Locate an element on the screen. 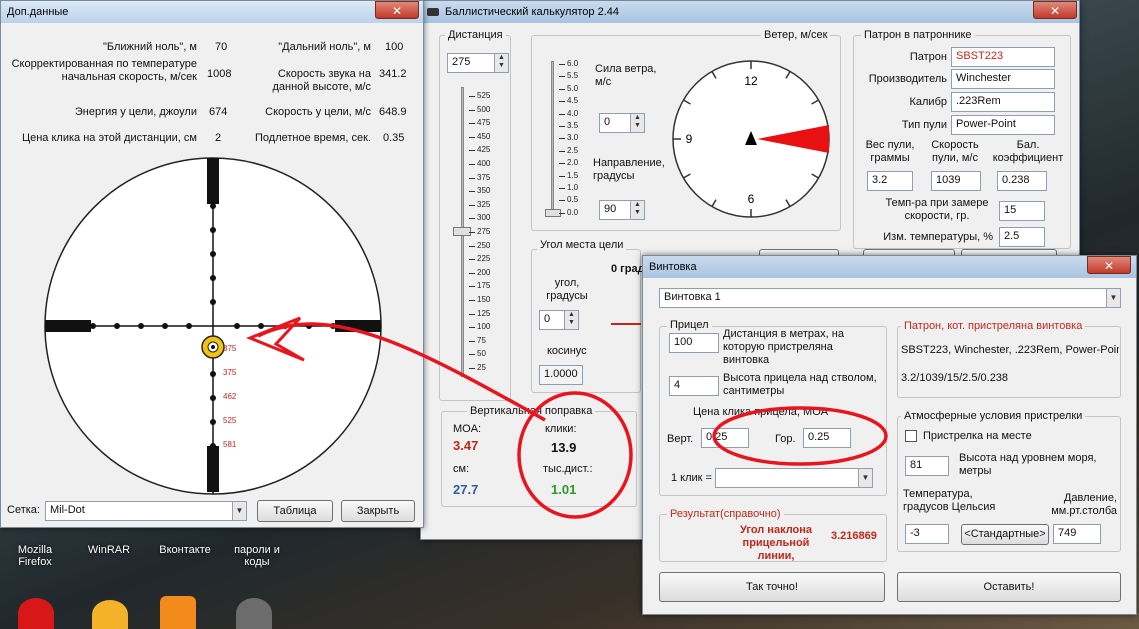 The width and height of the screenshot is (1139, 629). sun-app-icon is located at coordinates (110, 614).